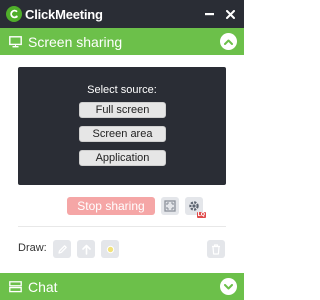 The height and width of the screenshot is (300, 320). I want to click on minimize-icon, so click(209, 13).